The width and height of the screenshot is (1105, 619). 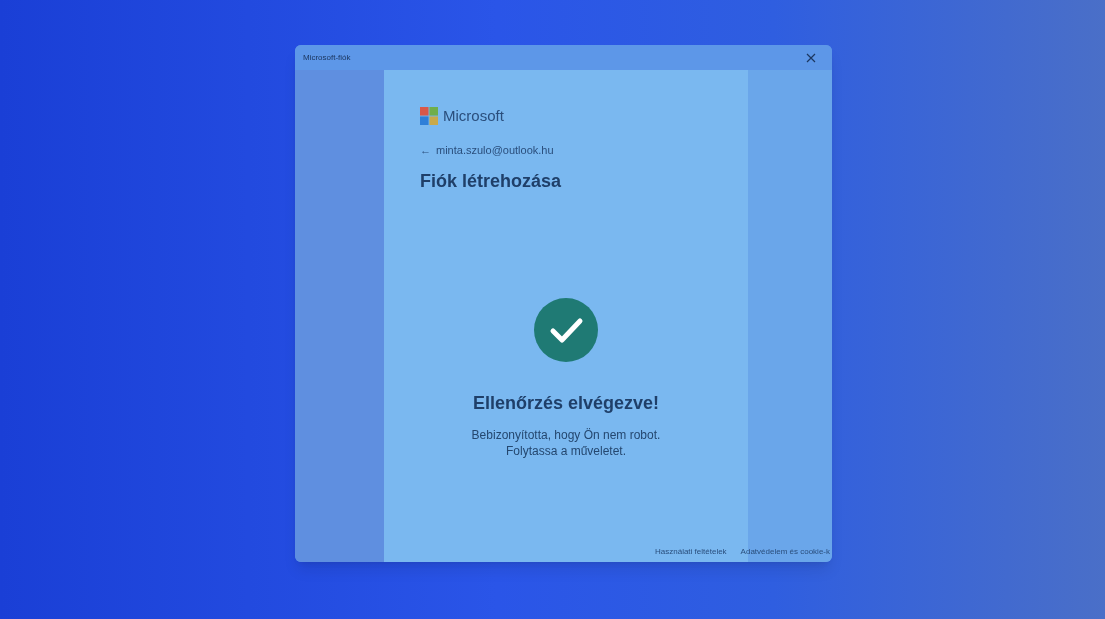 I want to click on window-title: Microsoft-fiók, so click(x=327, y=57).